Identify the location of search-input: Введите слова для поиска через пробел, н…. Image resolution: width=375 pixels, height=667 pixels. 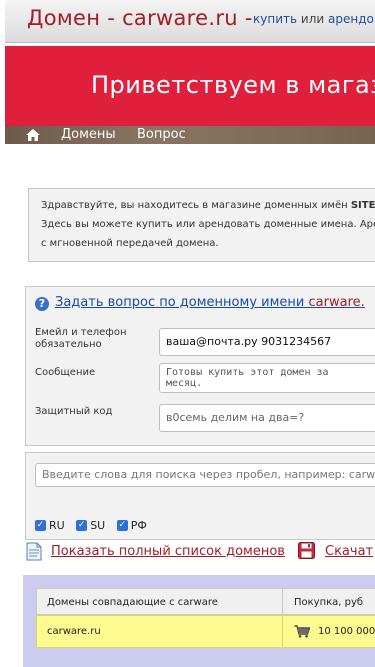
(205, 475).